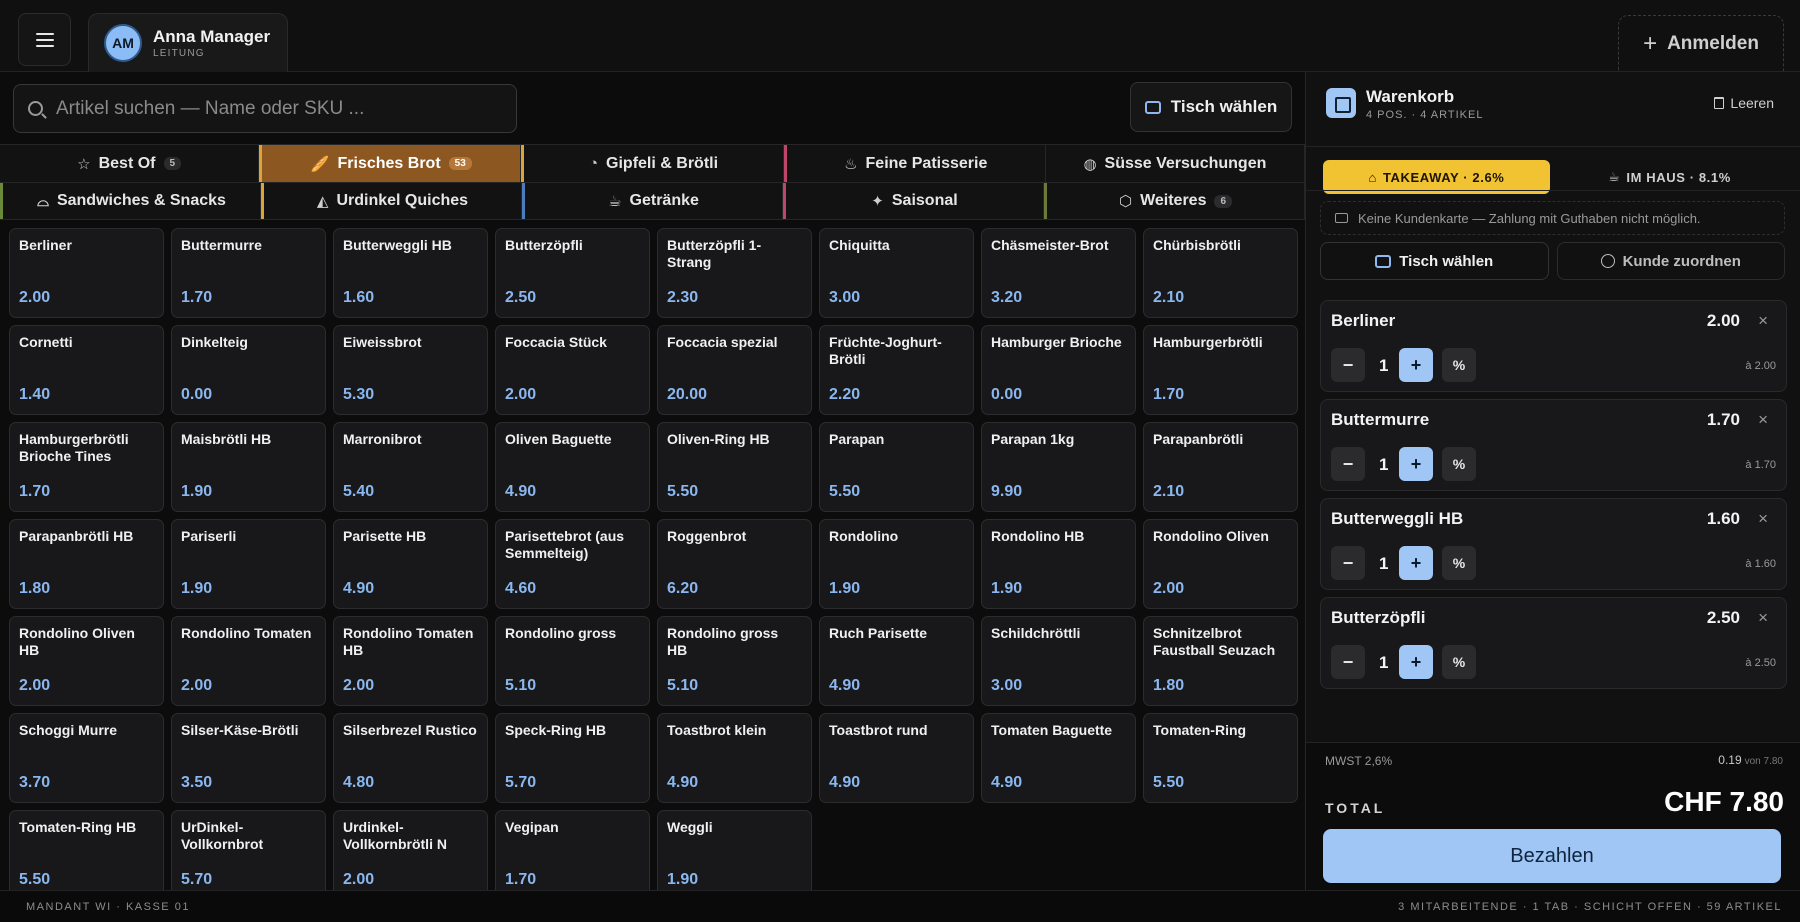 The width and height of the screenshot is (1800, 922). Describe the element at coordinates (1169, 782) in the screenshot. I see `product-price: 5.50` at that location.